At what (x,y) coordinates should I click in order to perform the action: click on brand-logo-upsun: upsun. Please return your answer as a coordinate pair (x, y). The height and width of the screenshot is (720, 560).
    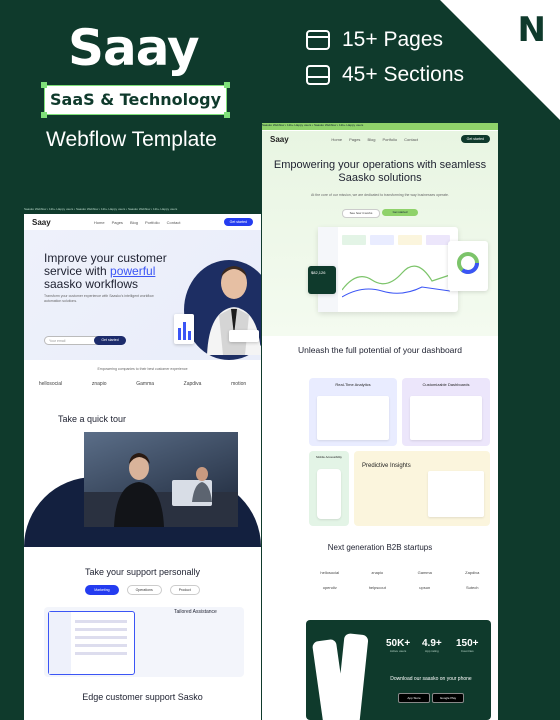
    Looking at the image, I should click on (425, 587).